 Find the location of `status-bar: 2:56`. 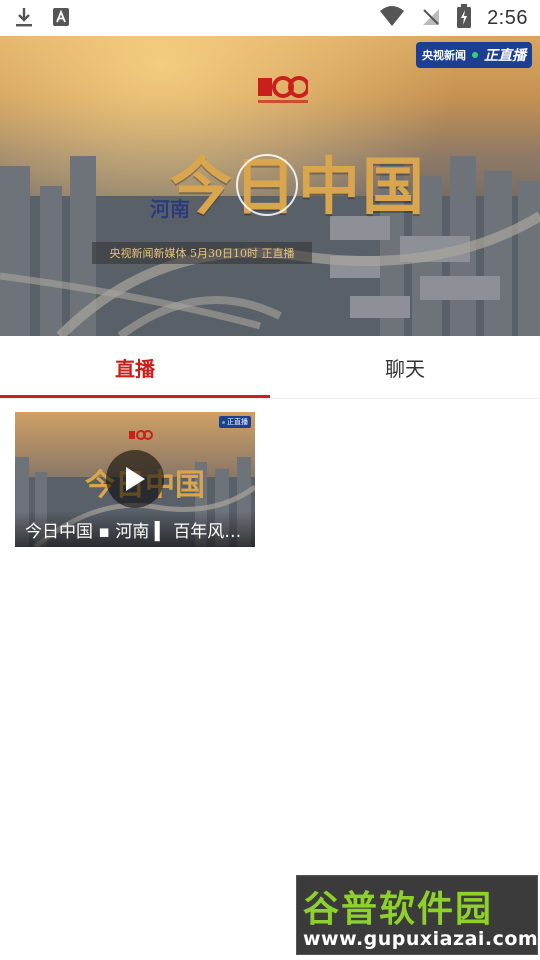

status-bar: 2:56 is located at coordinates (270, 18).